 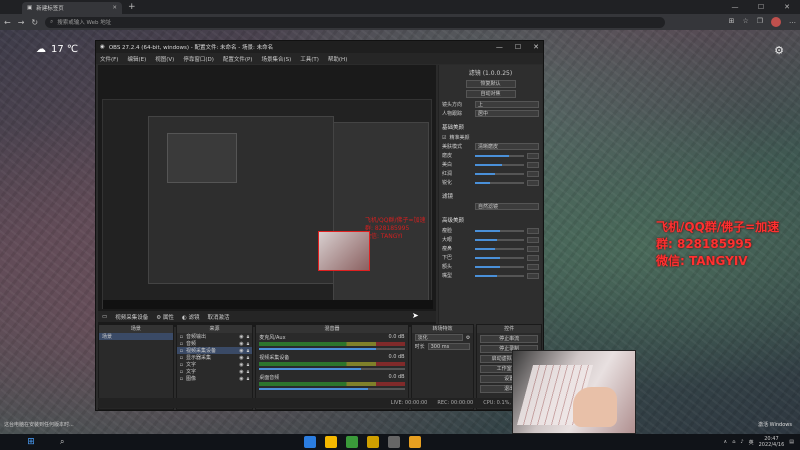 I want to click on chevron-up-icon: ∧, so click(x=726, y=442).